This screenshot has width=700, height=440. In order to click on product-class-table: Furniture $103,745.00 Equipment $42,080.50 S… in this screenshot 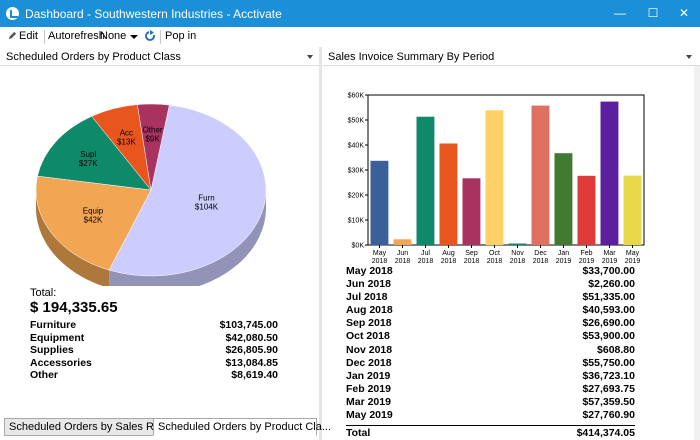, I will do `click(154, 350)`.